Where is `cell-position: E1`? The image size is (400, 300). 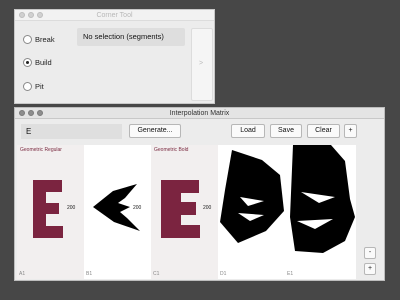 cell-position: E1 is located at coordinates (290, 274).